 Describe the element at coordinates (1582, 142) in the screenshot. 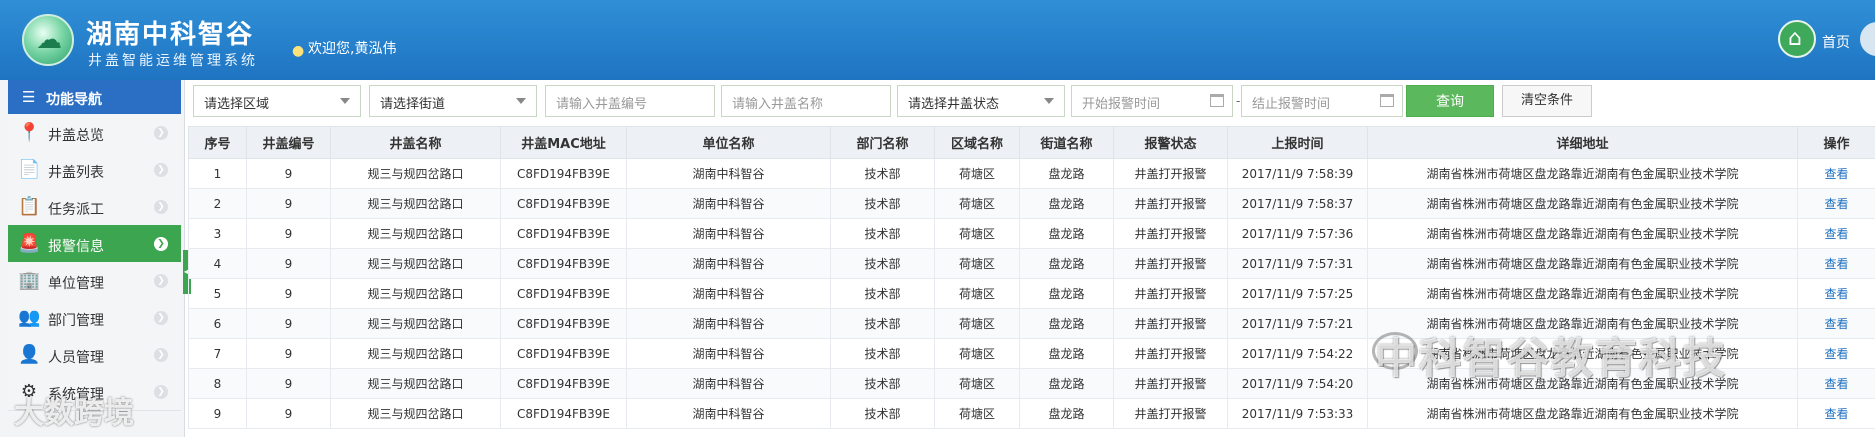

I see `column-header: 详细地址` at that location.